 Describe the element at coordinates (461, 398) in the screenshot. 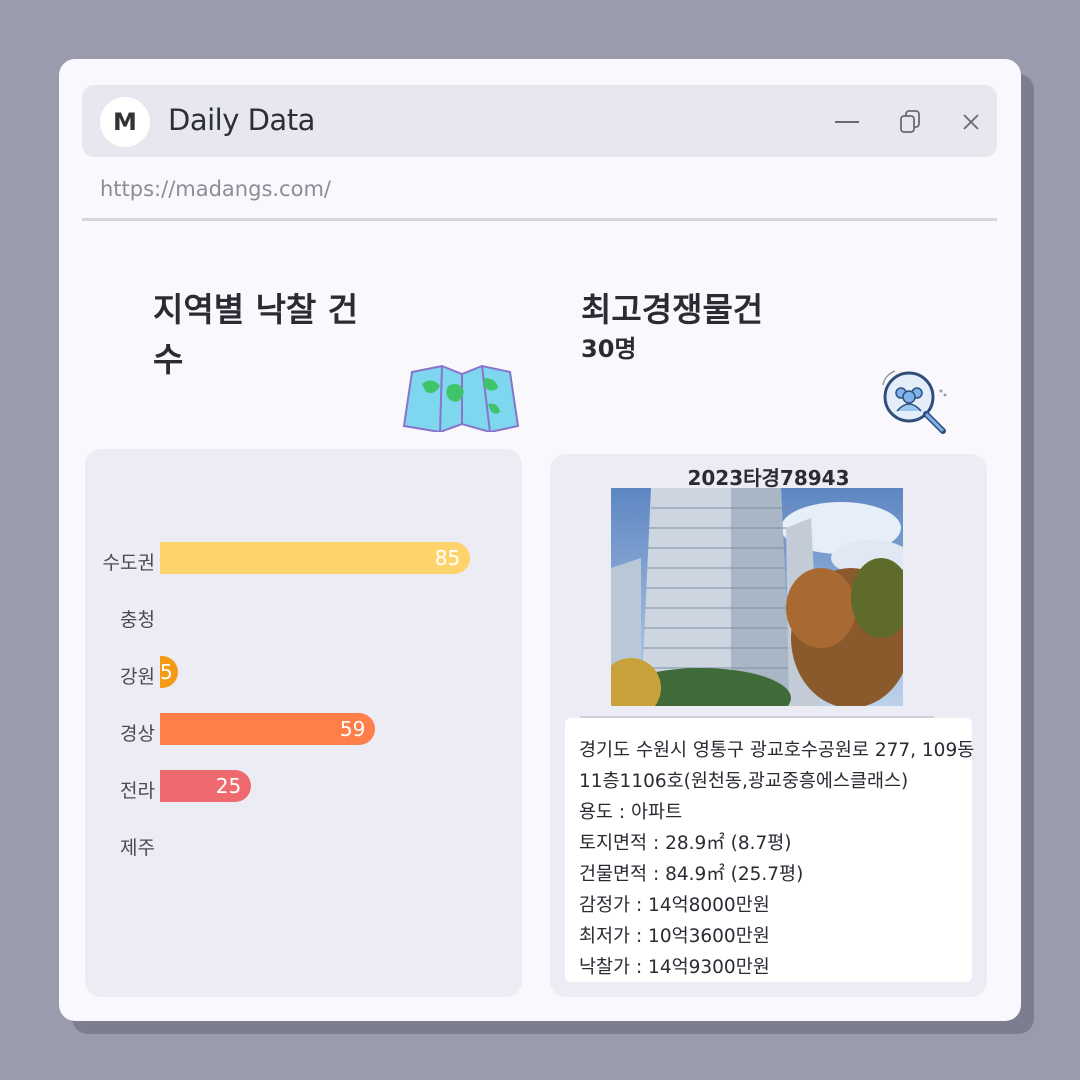

I see `map-icon` at that location.